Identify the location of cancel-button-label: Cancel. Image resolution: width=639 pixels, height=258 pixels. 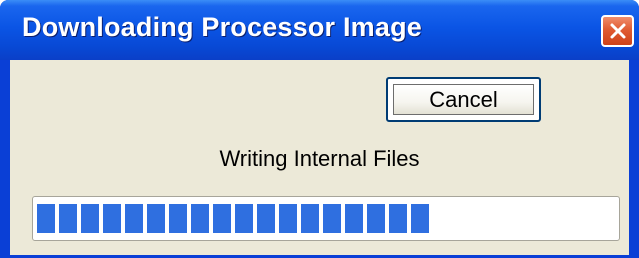
(463, 99).